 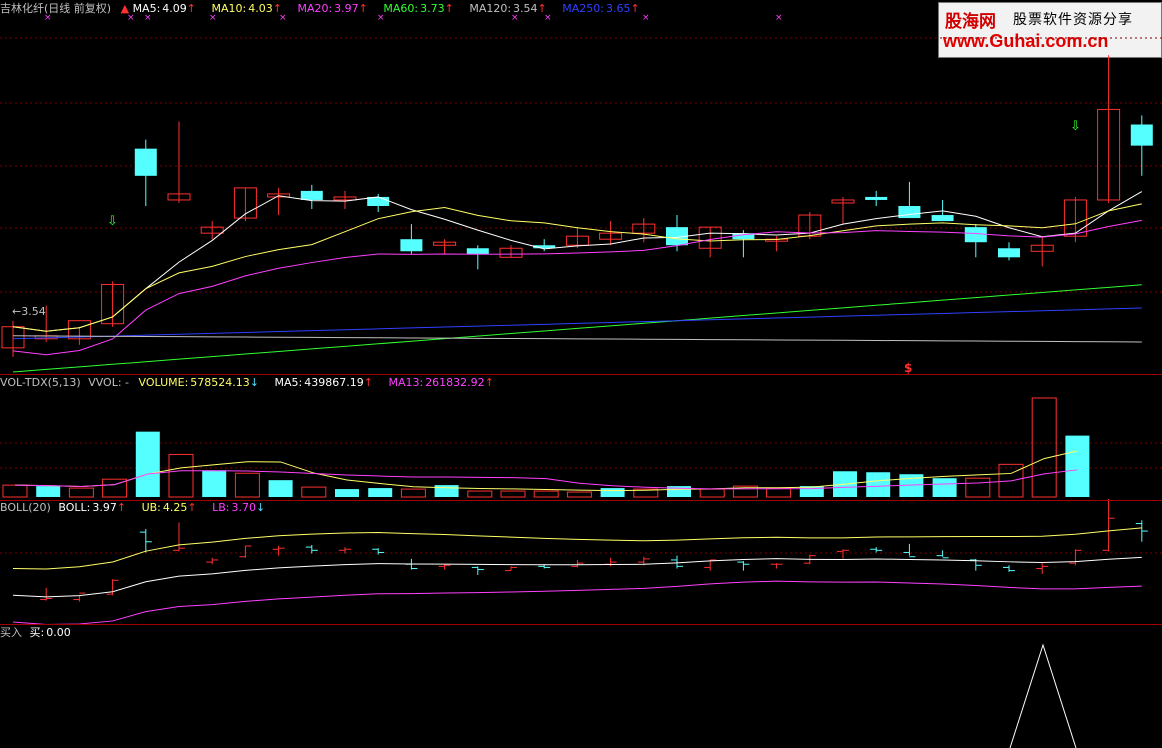 I want to click on boll-legend: BOLL(20) BOLL: 3.97↑ UB: 4.25↑ LB: 3.70↓, so click(x=138, y=508).